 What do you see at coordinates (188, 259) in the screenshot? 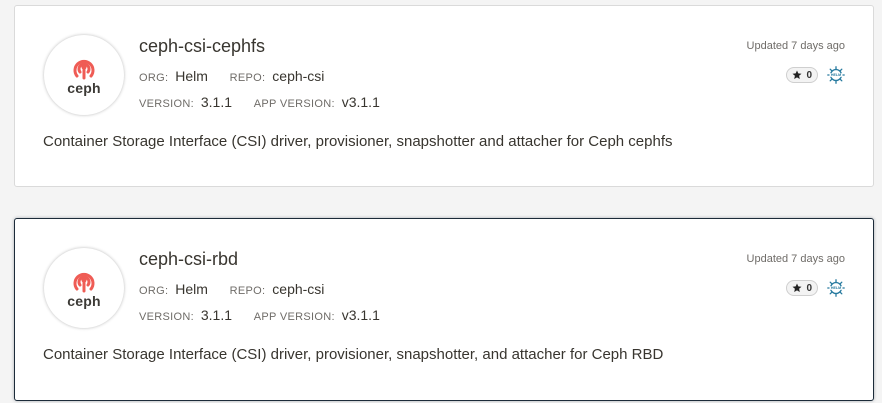
I see `package-name: ceph-csi-rbd` at bounding box center [188, 259].